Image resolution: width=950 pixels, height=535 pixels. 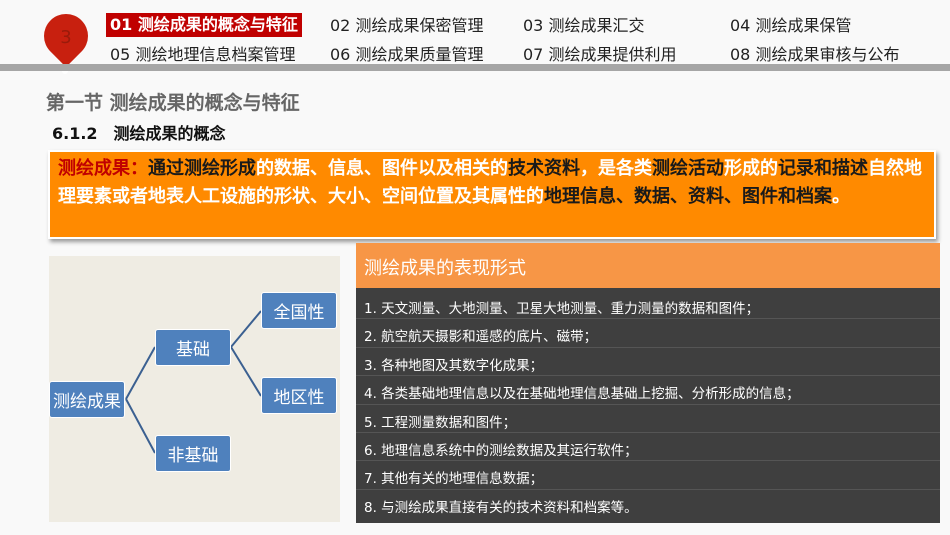 I want to click on chapter-number: 3, so click(x=66, y=37).